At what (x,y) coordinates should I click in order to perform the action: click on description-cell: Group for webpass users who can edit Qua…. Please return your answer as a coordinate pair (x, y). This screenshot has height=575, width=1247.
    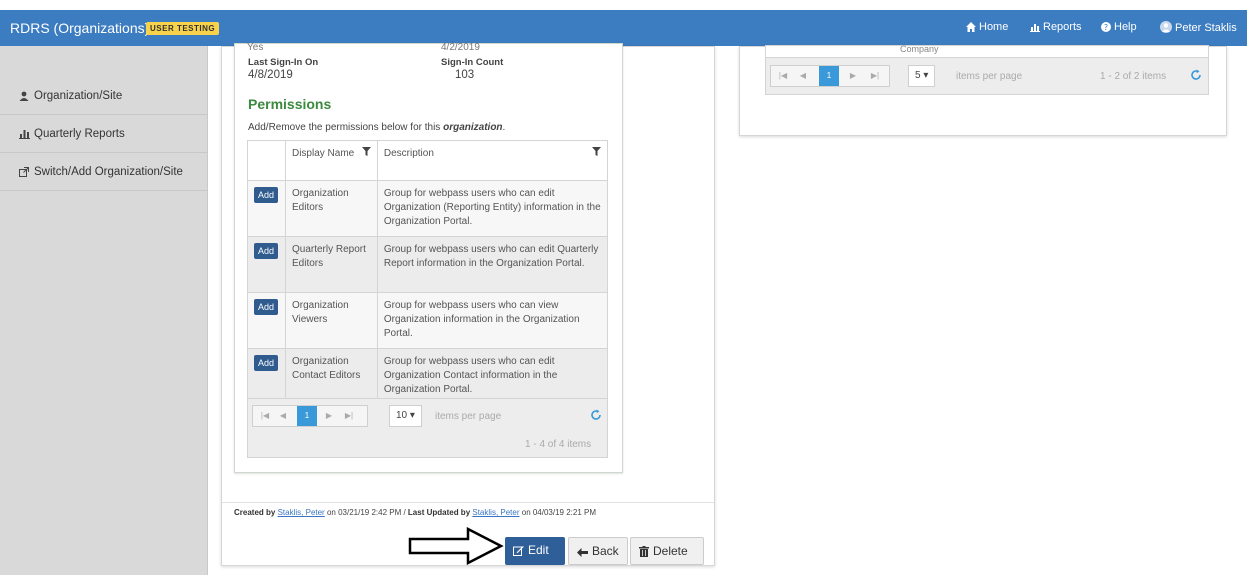
    Looking at the image, I should click on (492, 264).